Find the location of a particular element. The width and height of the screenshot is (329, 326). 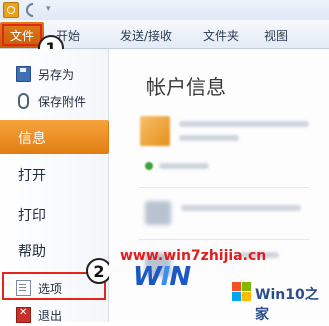

nav-exit-label: 退出 is located at coordinates (50, 316).